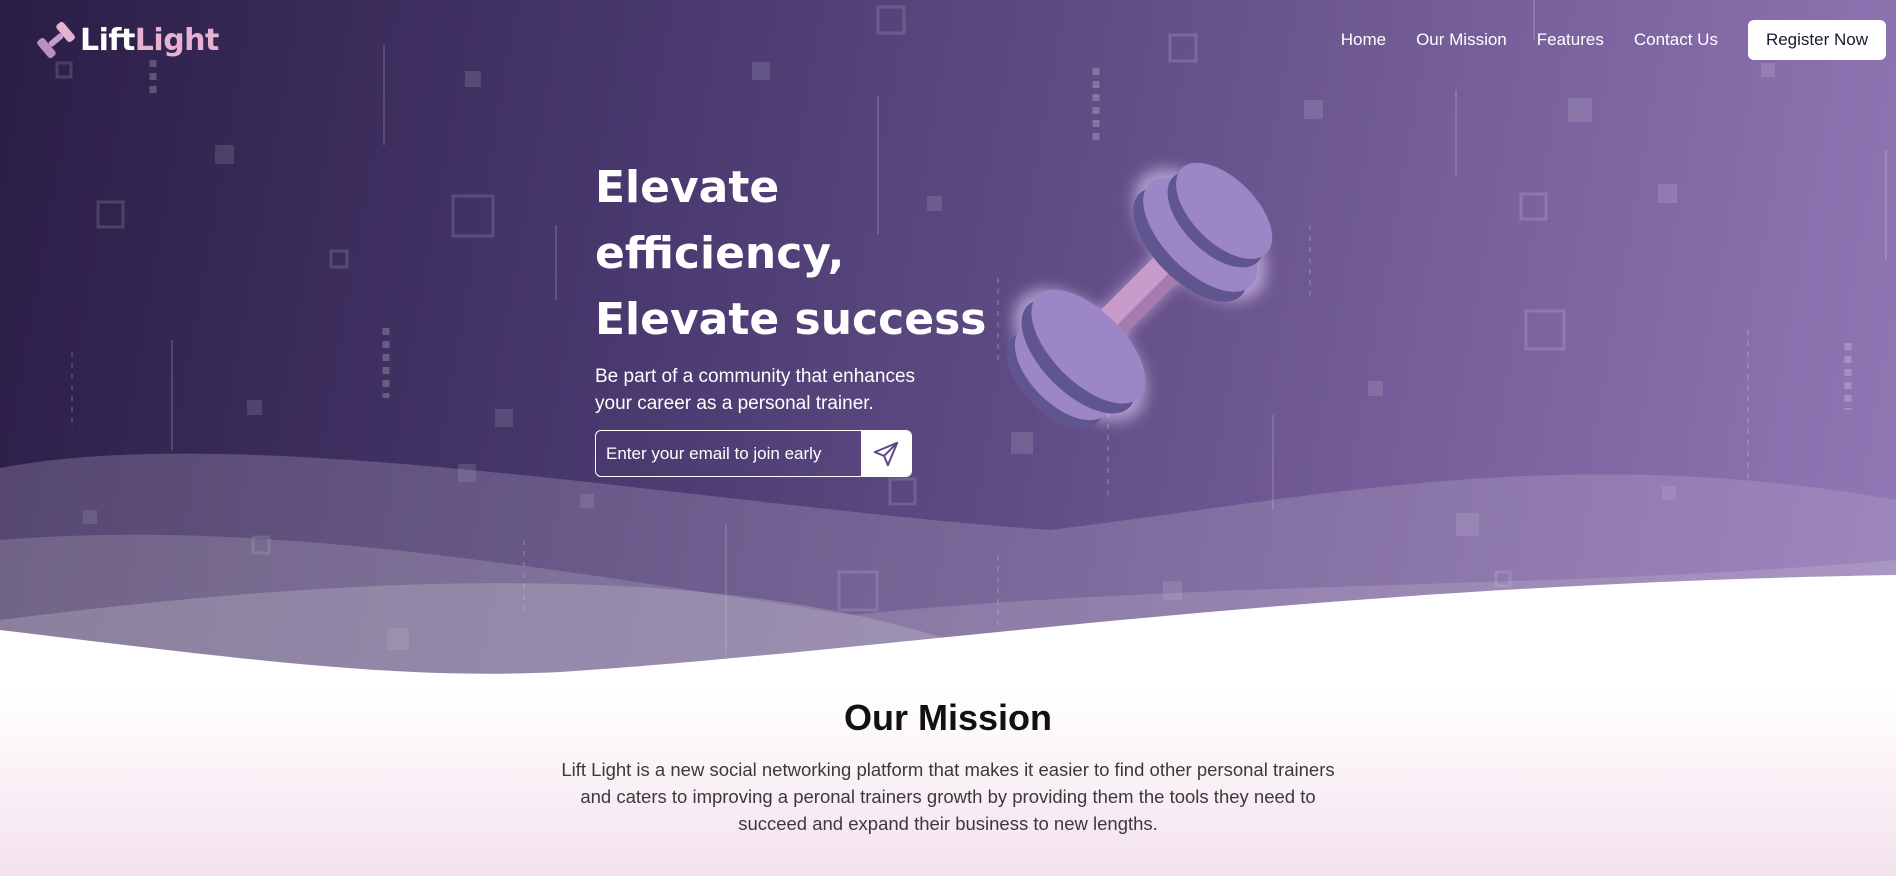 The image size is (1896, 876). What do you see at coordinates (56, 40) in the screenshot?
I see `dumbbell-icon` at bounding box center [56, 40].